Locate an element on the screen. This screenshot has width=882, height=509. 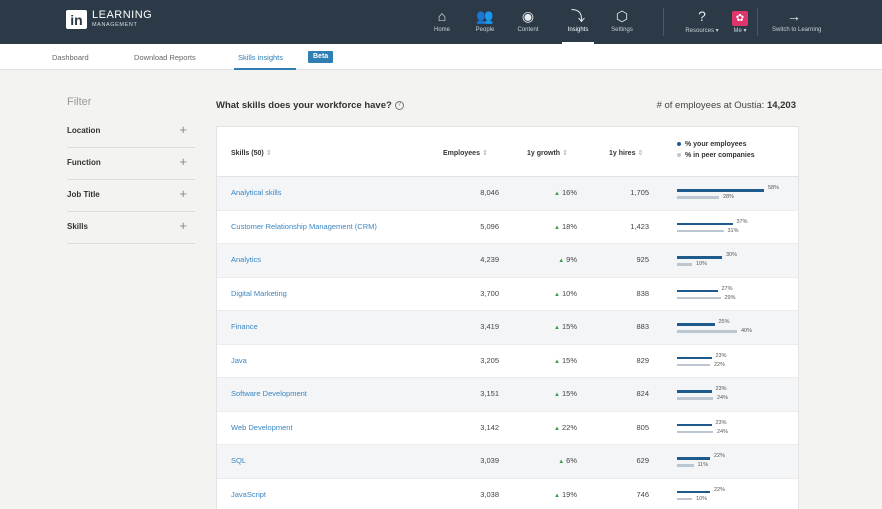
employees-value: 3,419 is located at coordinates (489, 326).